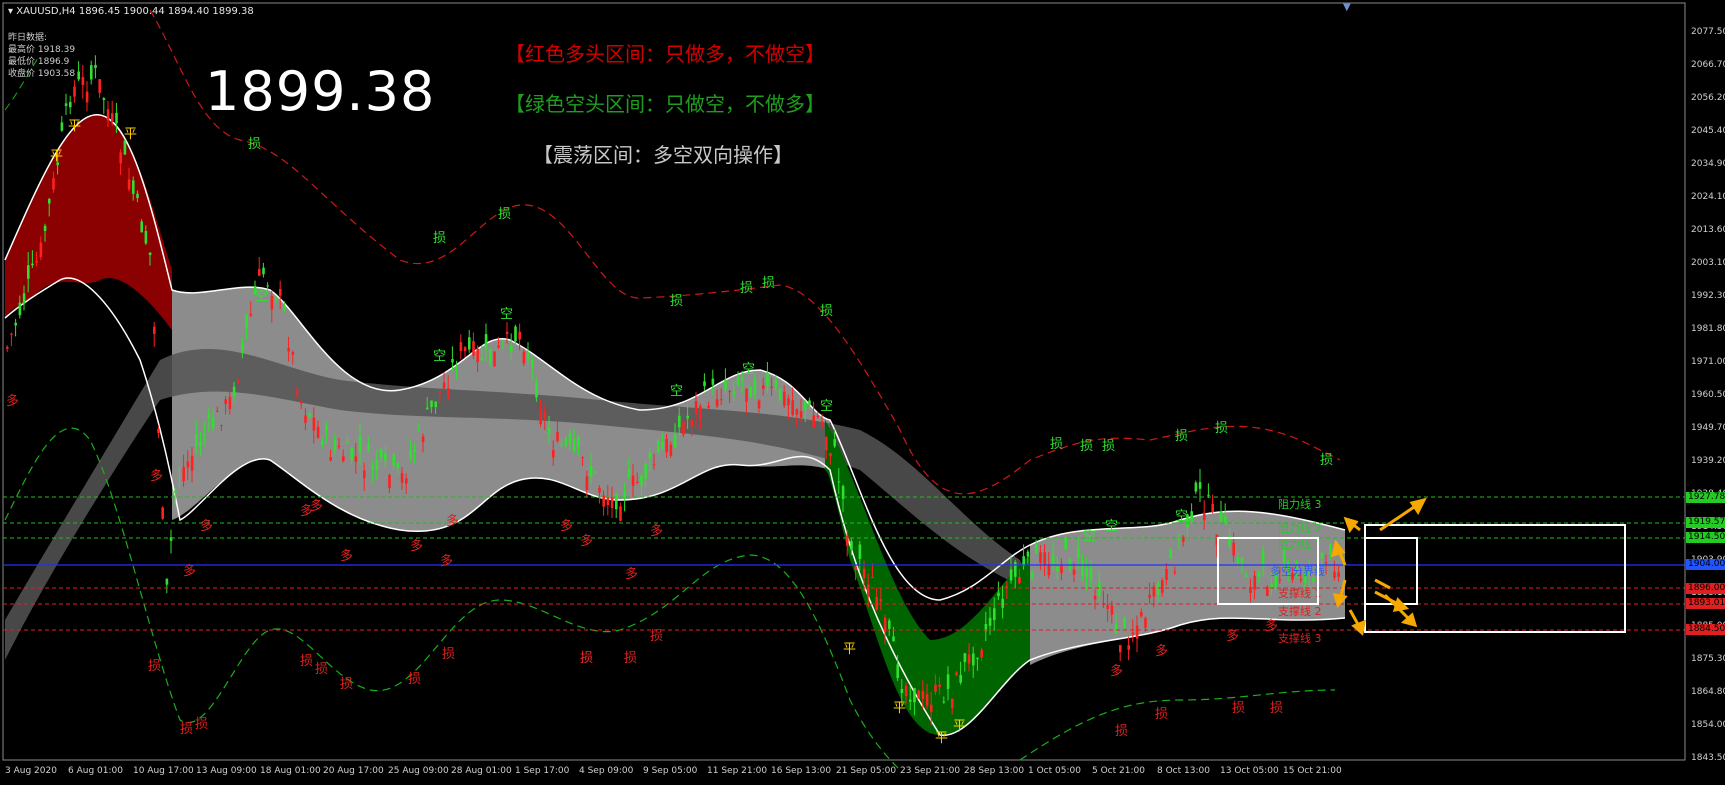 Image resolution: width=1725 pixels, height=785 pixels. Describe the element at coordinates (28, 38) in the screenshot. I see `prev-day-title: 昨日数据:` at that location.